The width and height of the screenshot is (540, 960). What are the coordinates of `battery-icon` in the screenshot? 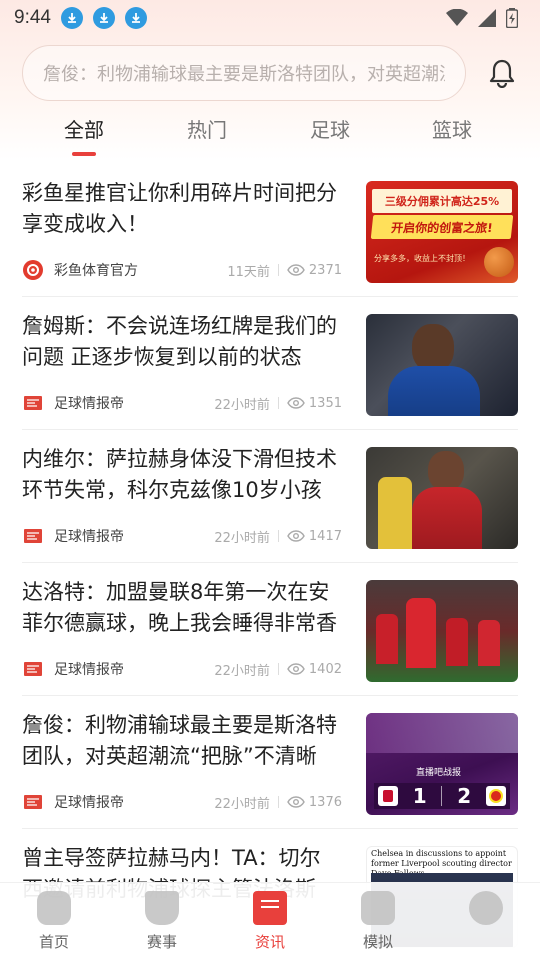 It's located at (512, 18).